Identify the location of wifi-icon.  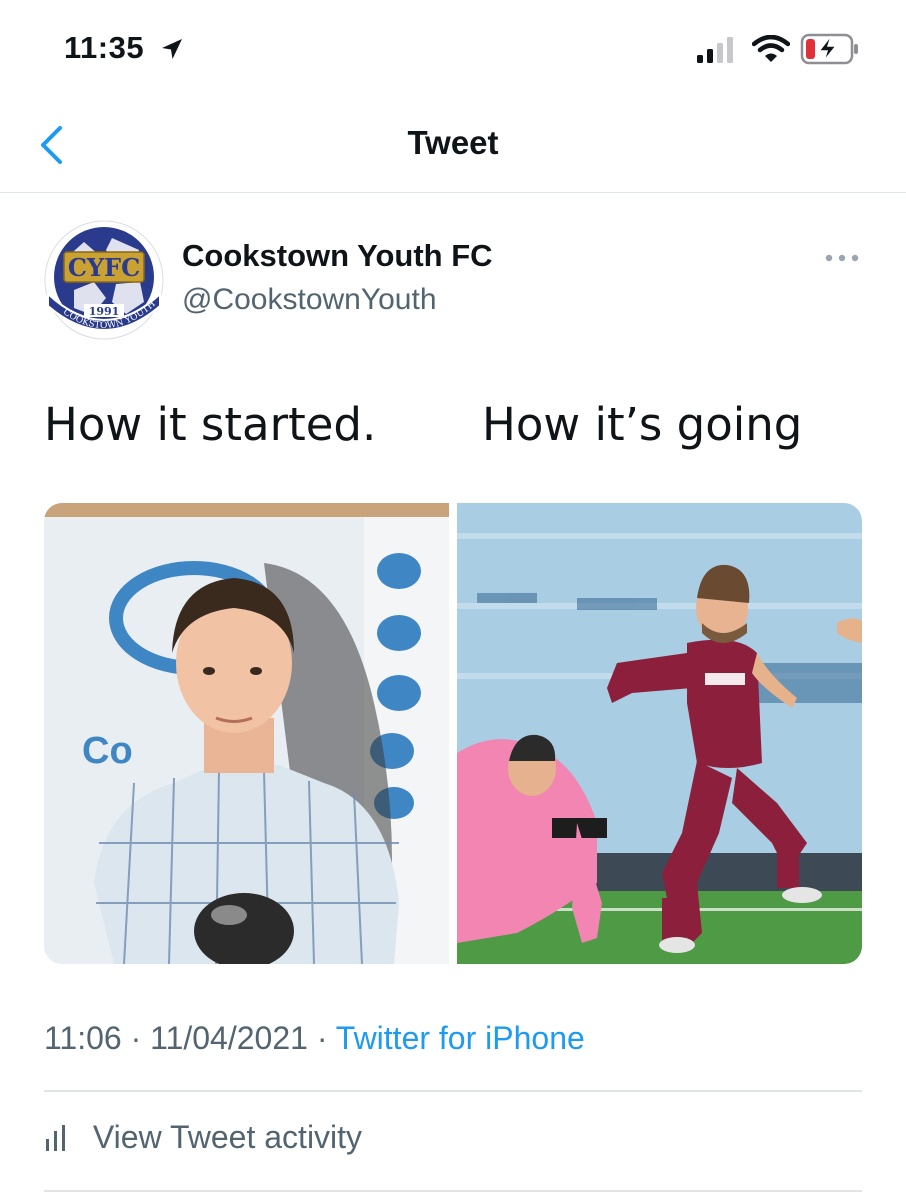
(771, 48).